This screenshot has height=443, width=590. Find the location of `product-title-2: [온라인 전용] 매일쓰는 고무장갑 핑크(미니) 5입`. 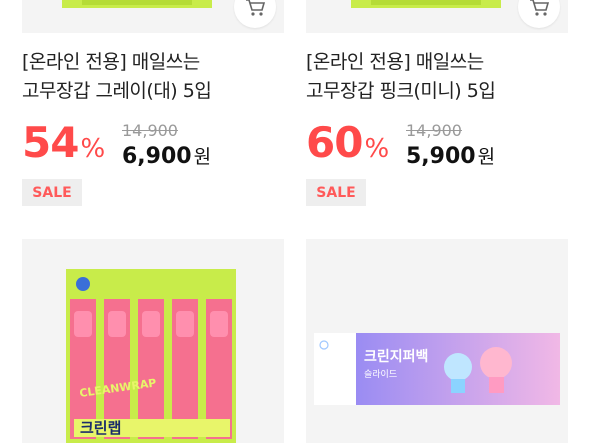

product-title-2: [온라인 전용] 매일쓰는 고무장갑 핑크(미니) 5입 is located at coordinates (437, 77).